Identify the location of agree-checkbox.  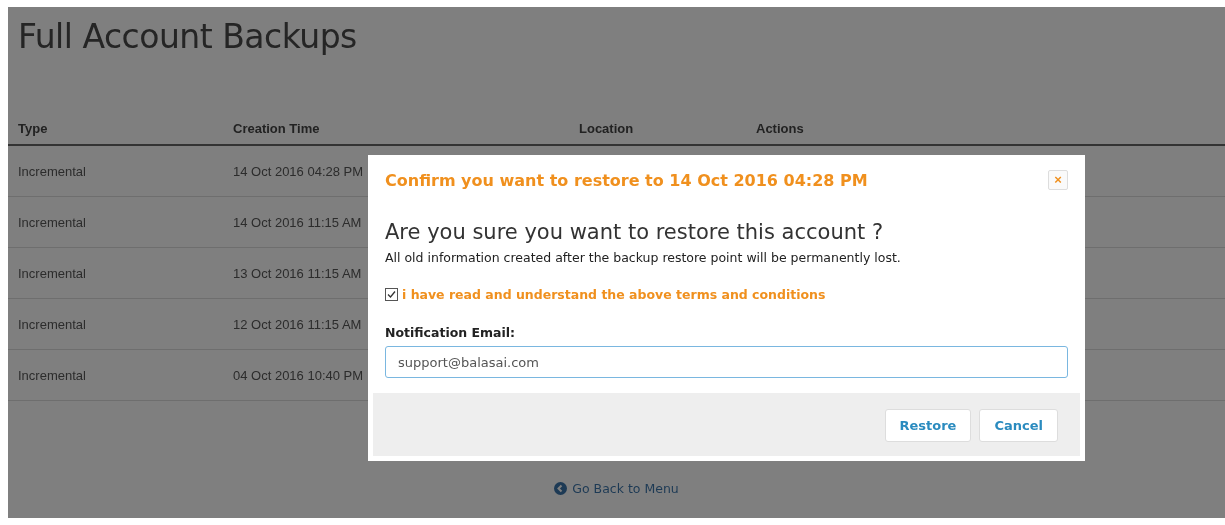
(391, 294).